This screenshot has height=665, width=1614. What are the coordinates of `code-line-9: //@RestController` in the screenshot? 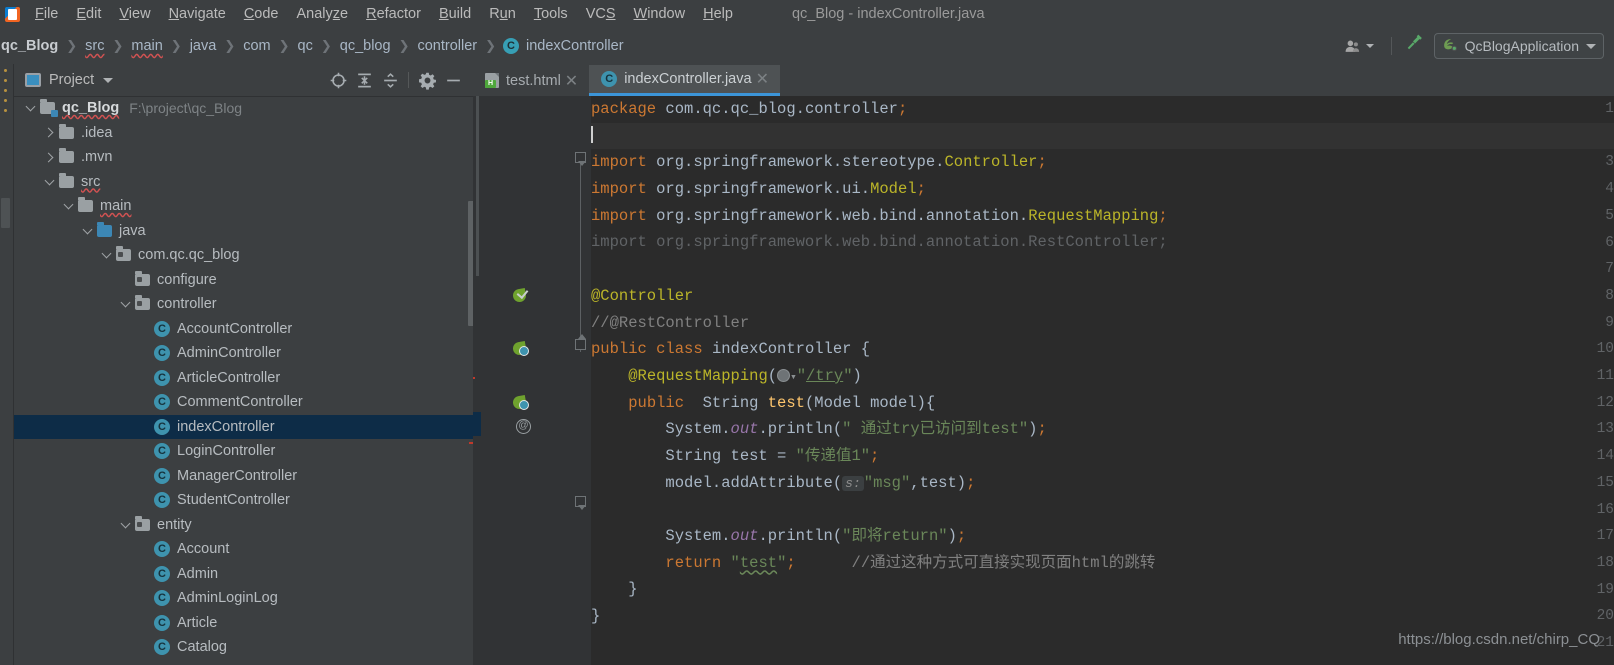 It's located at (1102, 323).